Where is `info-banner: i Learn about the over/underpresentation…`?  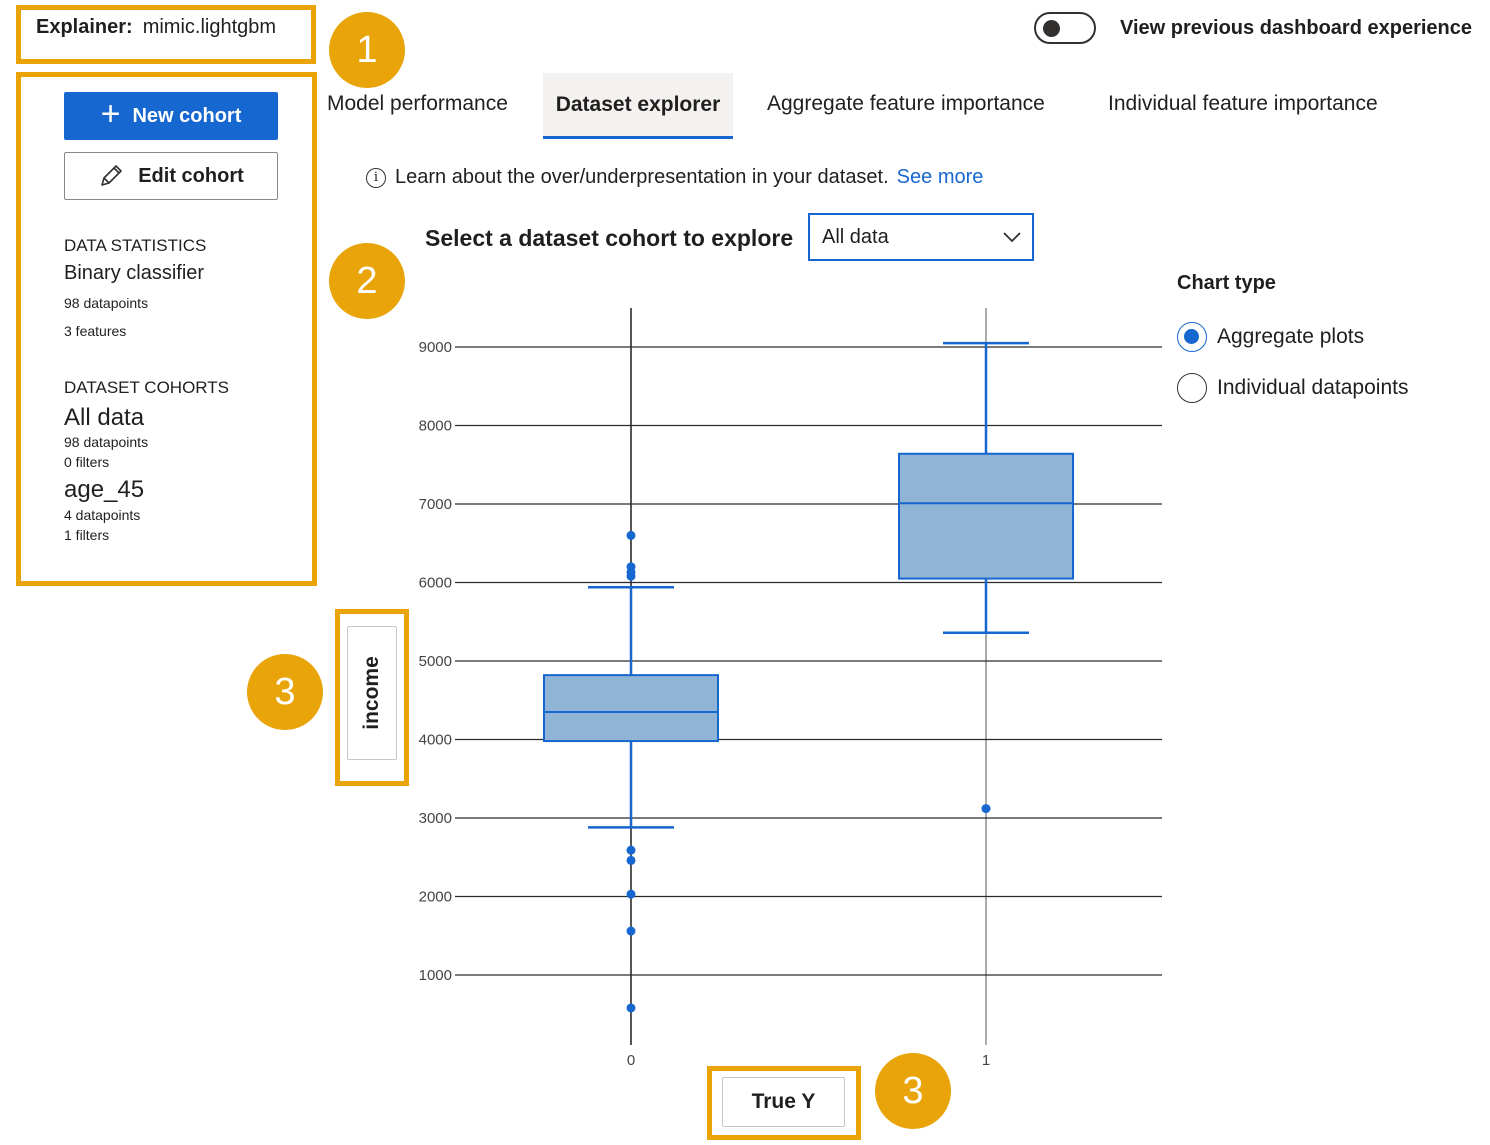
info-banner: i Learn about the over/underpresentation… is located at coordinates (674, 177).